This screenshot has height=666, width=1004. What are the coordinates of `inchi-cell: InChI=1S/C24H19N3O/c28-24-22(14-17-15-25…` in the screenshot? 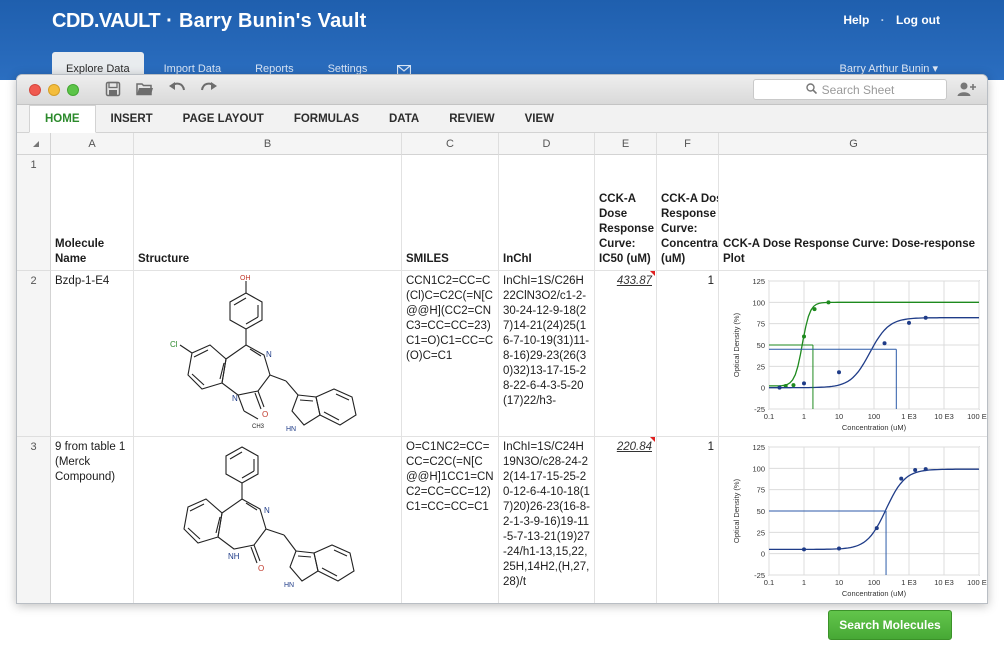 It's located at (547, 520).